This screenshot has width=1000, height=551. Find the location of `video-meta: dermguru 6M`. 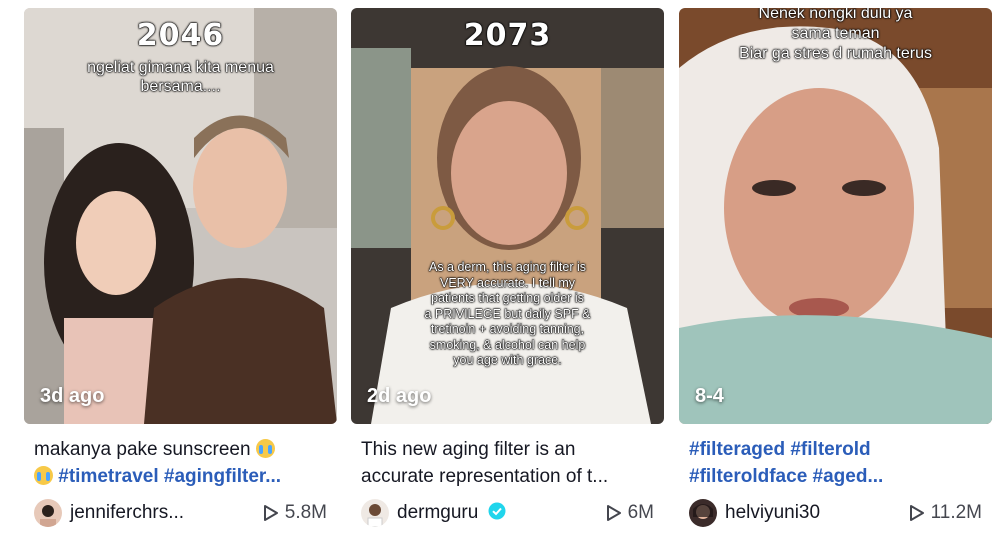

video-meta: dermguru 6M is located at coordinates (507, 513).